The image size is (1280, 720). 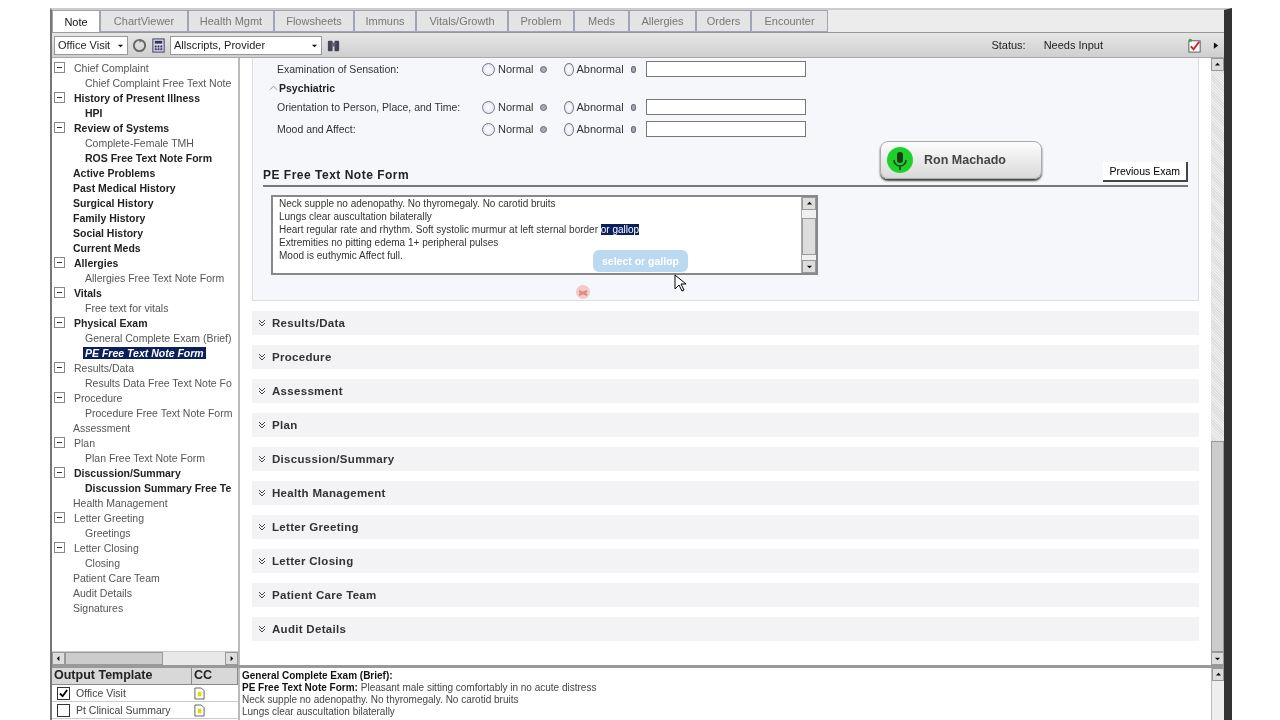 I want to click on tree-item: Surgical History, so click(x=113, y=202).